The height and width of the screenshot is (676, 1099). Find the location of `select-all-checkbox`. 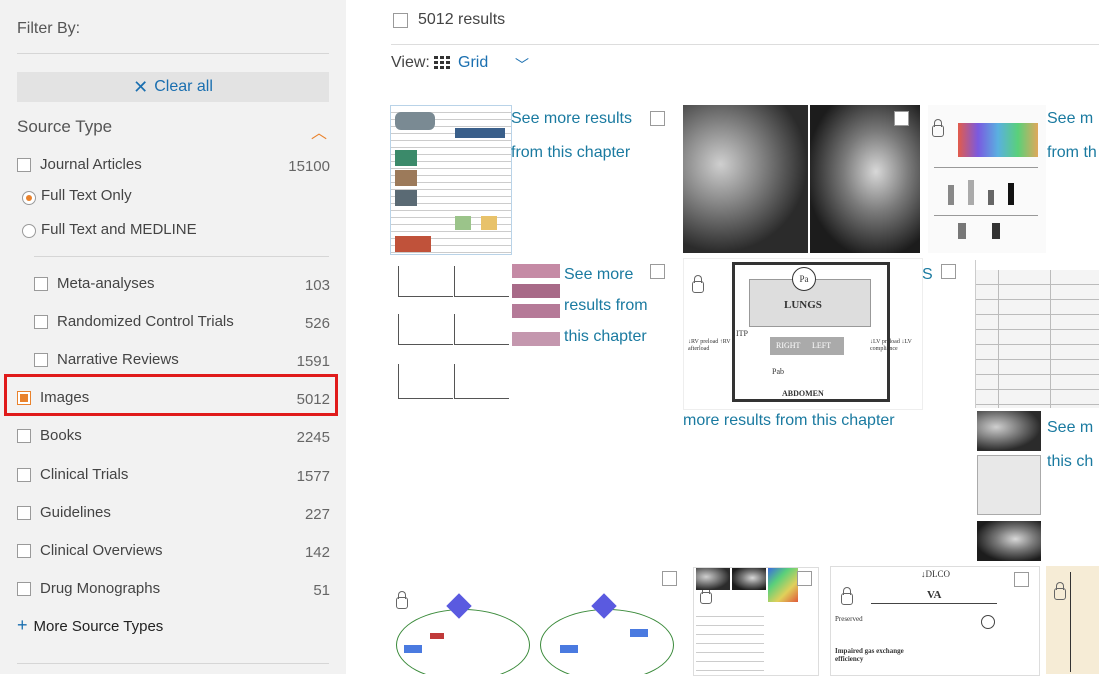

select-all-checkbox is located at coordinates (400, 20).